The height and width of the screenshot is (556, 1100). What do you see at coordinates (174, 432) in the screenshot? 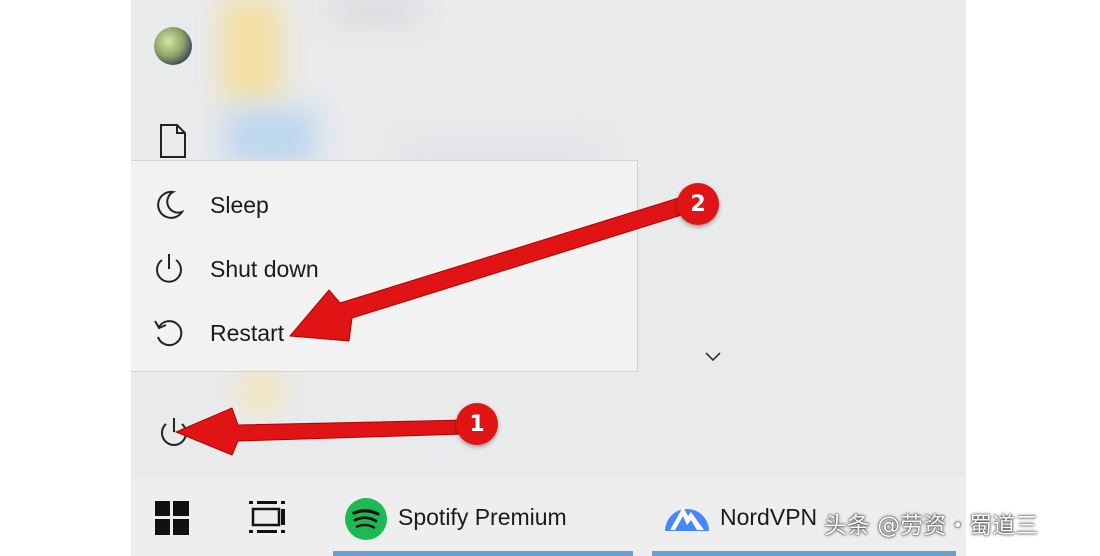
I see `power-button-icon` at bounding box center [174, 432].